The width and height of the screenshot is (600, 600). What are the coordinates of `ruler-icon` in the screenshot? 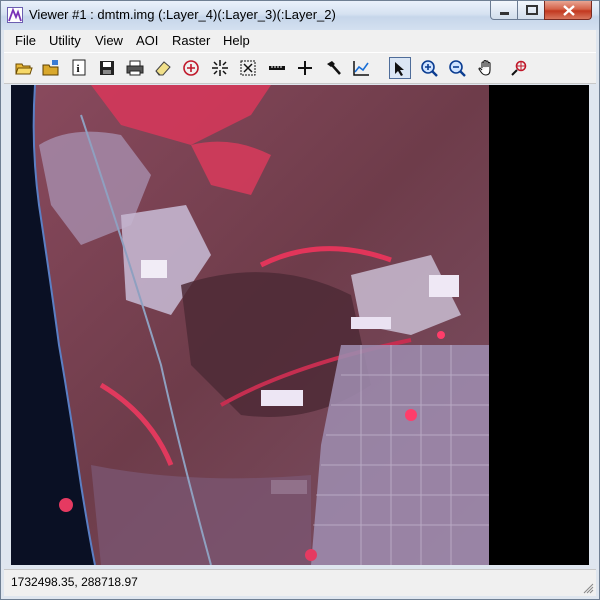 It's located at (277, 68).